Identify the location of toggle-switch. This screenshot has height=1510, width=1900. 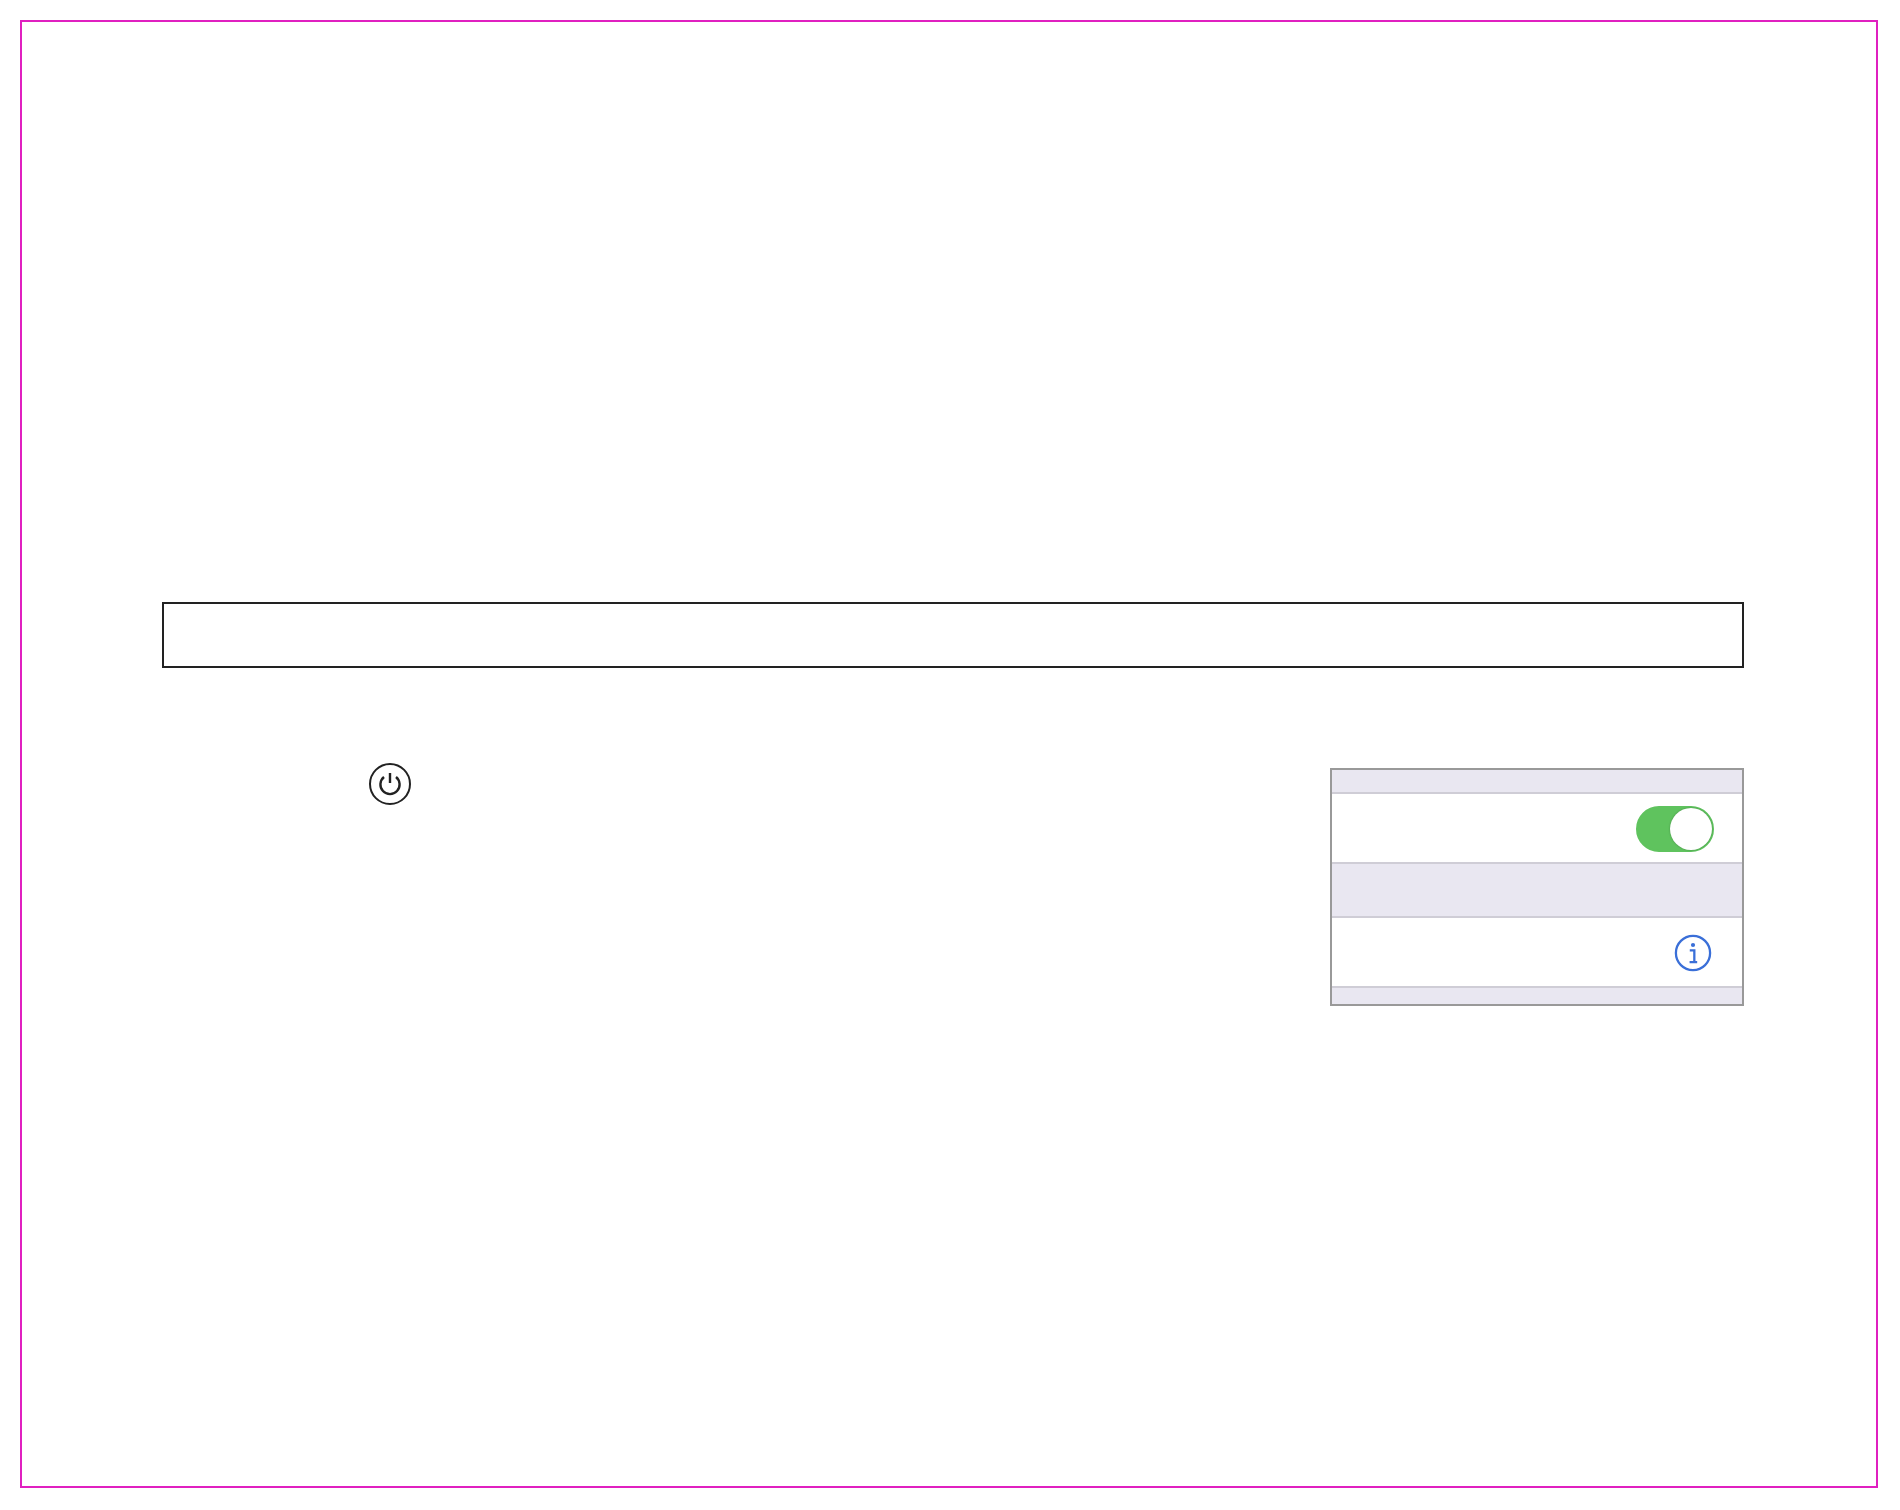
(1675, 828).